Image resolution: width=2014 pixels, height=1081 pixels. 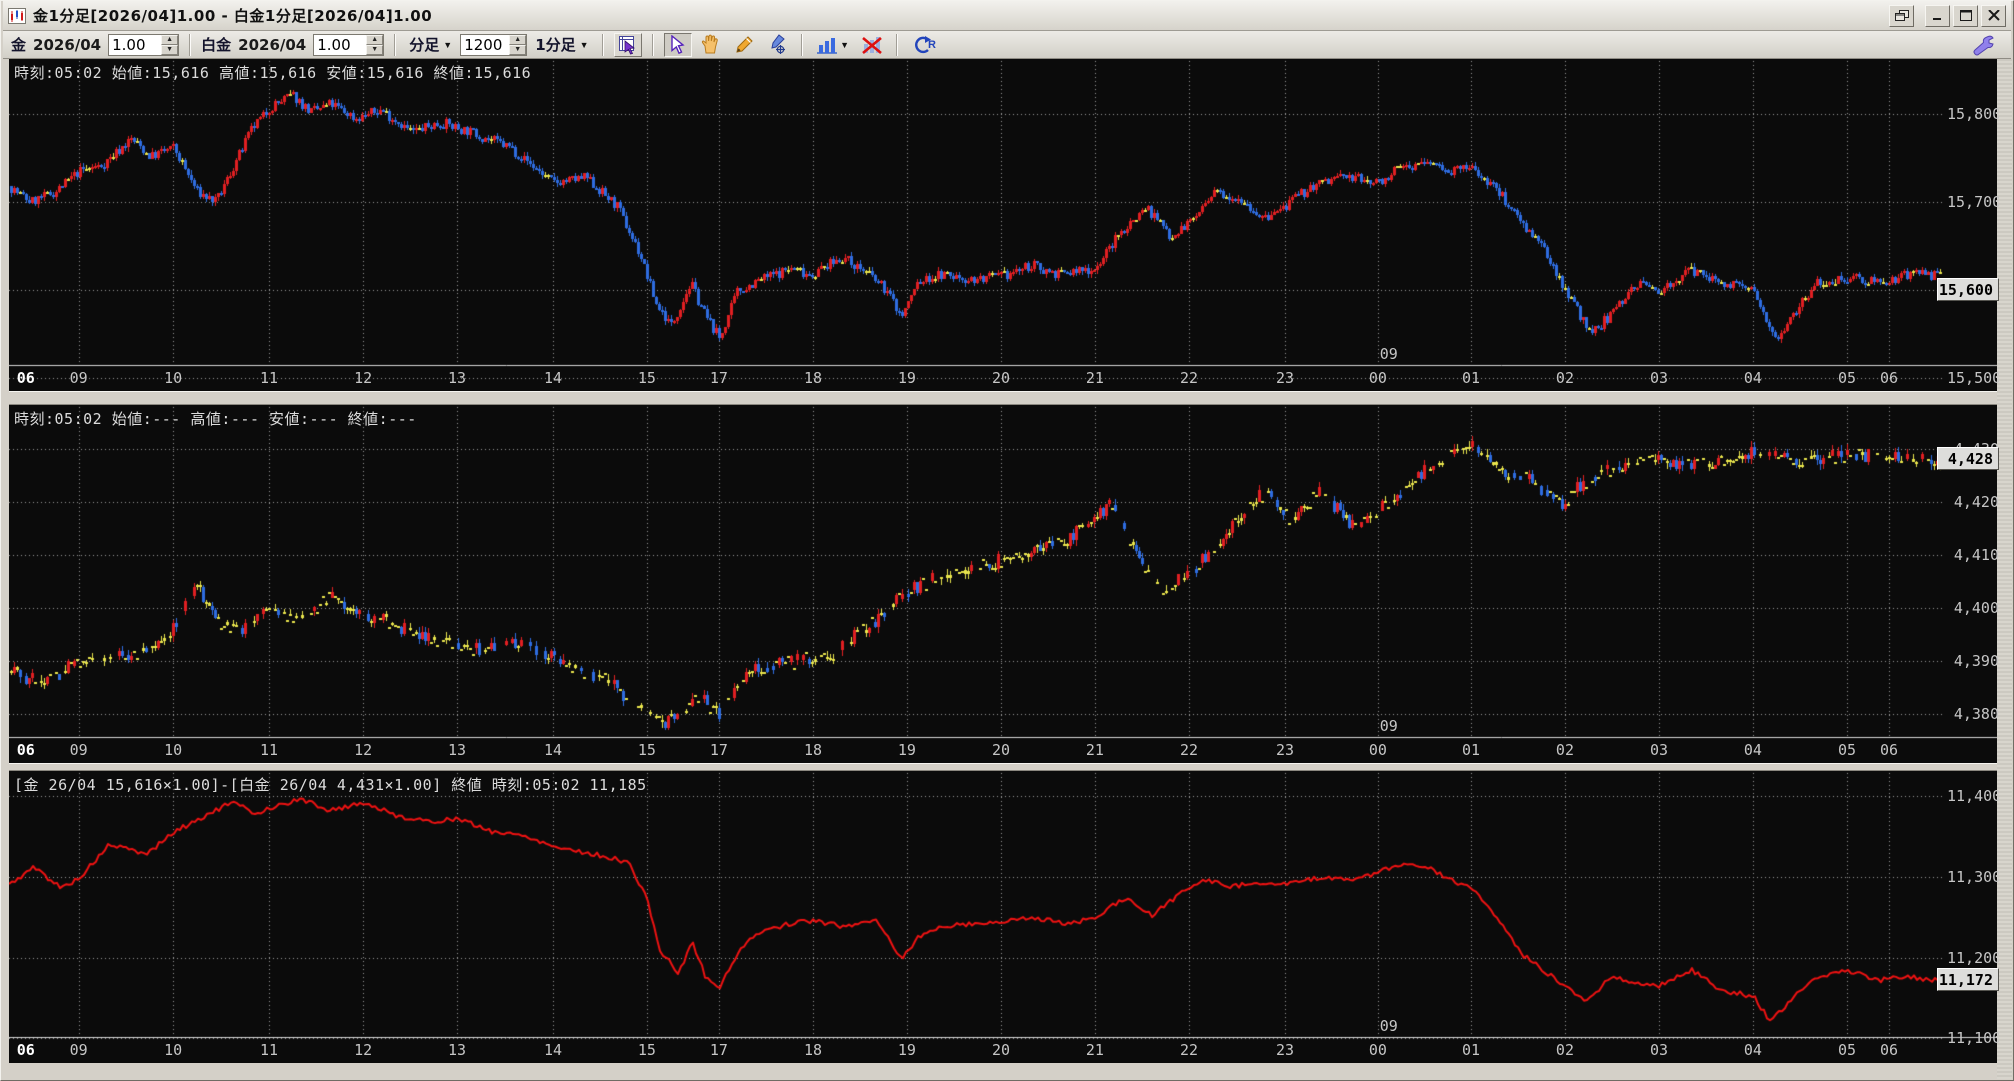 I want to click on platinum-last-price-box: 4,428, so click(x=1968, y=458).